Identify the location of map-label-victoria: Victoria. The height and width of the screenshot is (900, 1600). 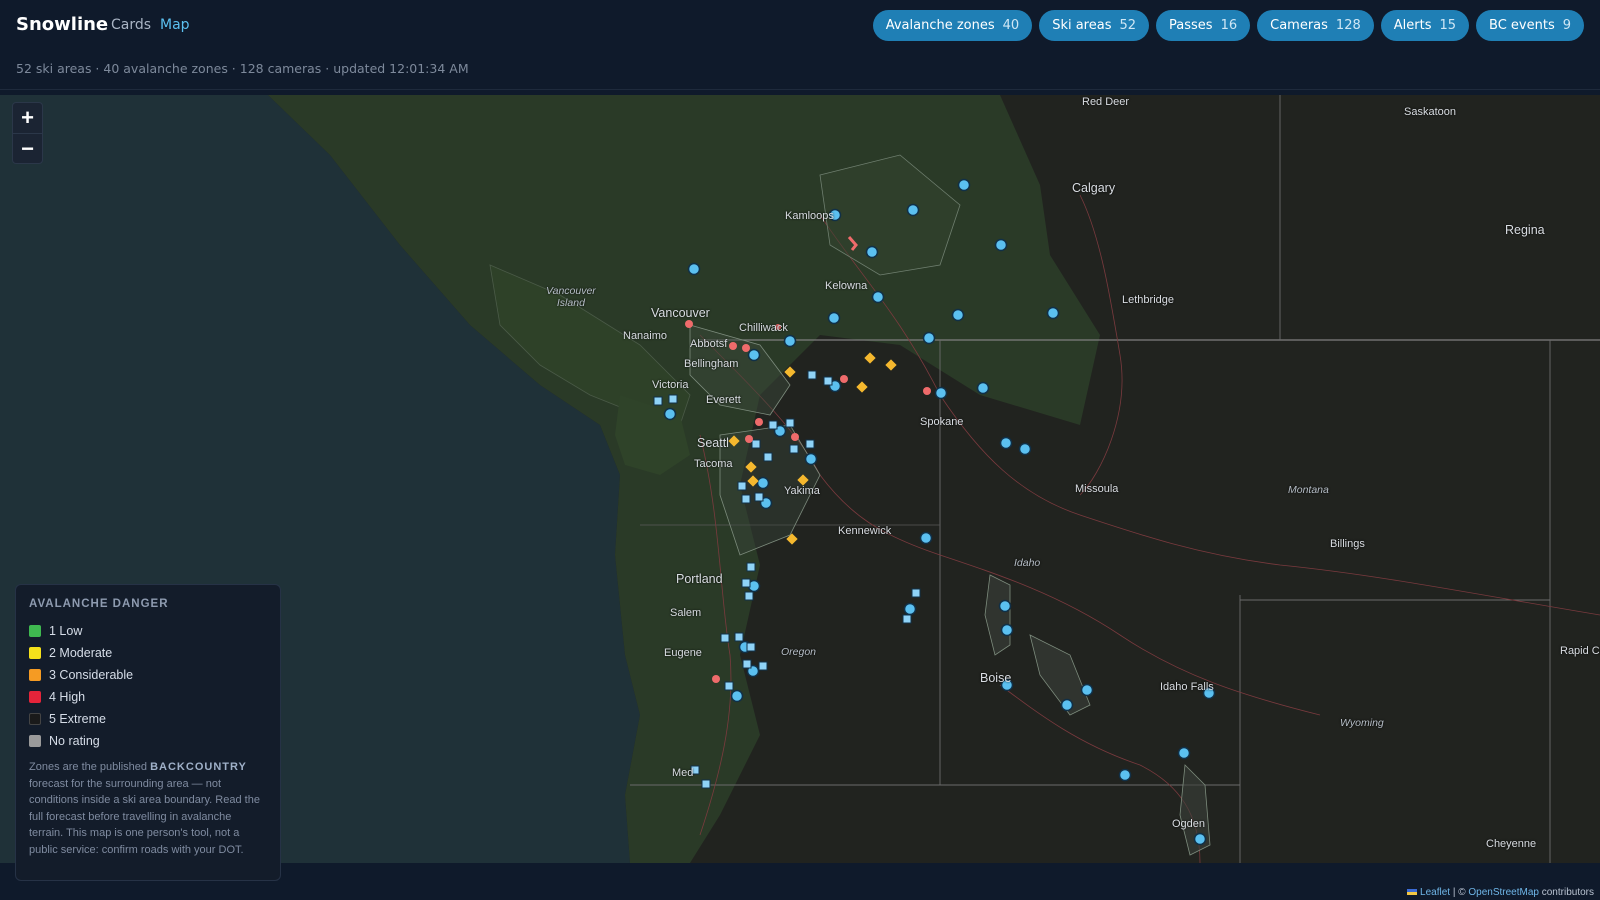
(670, 385).